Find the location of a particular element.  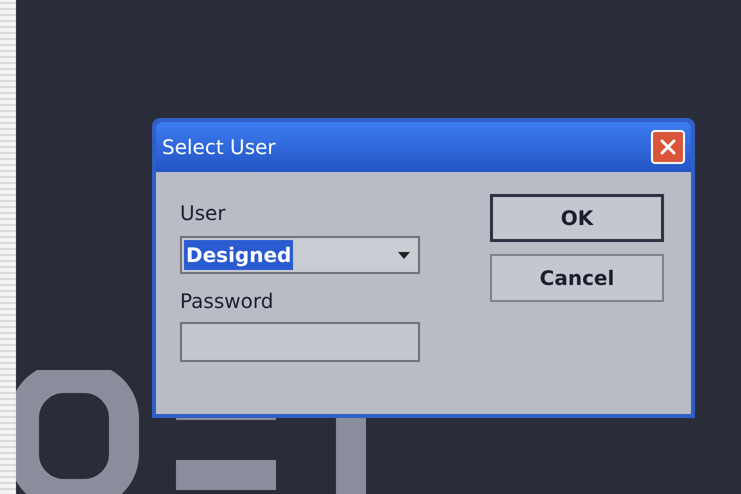

user-dropdown: Designed is located at coordinates (300, 255).